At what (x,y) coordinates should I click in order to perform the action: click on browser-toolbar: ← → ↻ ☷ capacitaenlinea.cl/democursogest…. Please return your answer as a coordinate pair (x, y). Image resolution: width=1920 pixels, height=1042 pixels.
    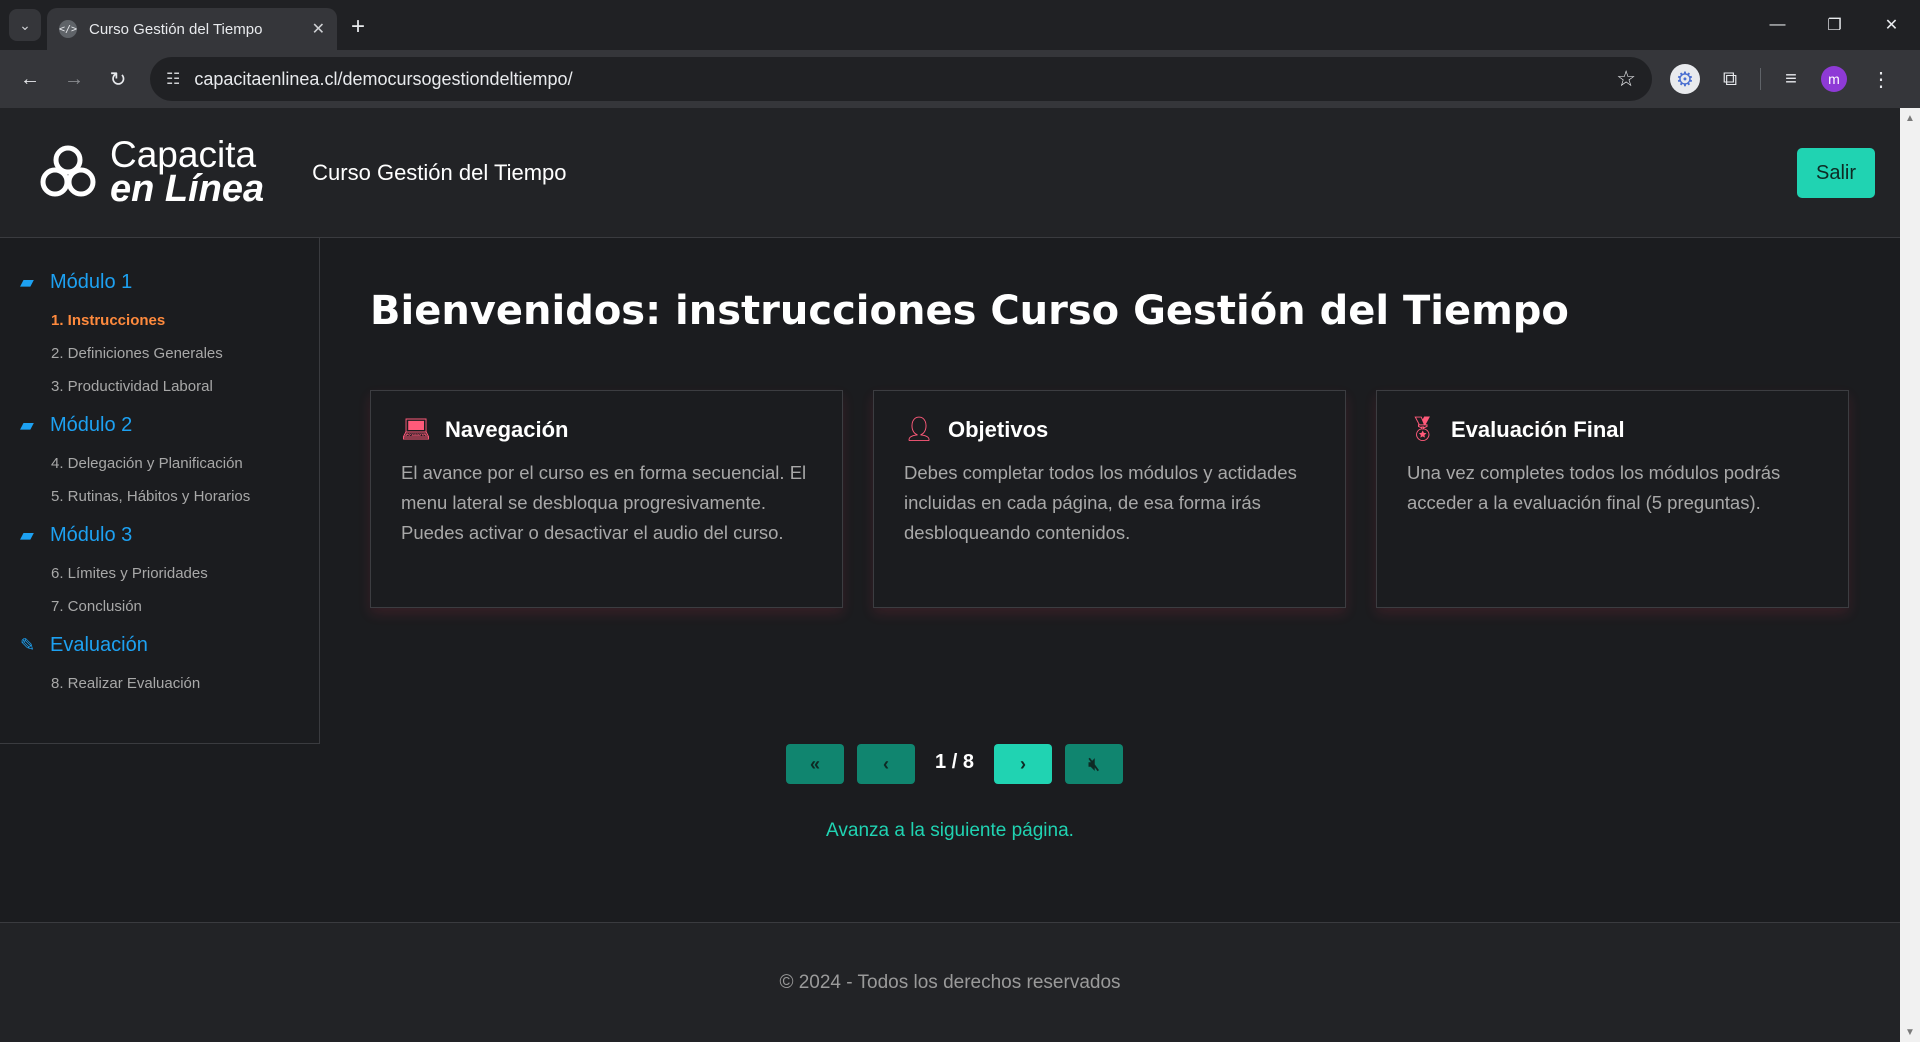
    Looking at the image, I should click on (960, 79).